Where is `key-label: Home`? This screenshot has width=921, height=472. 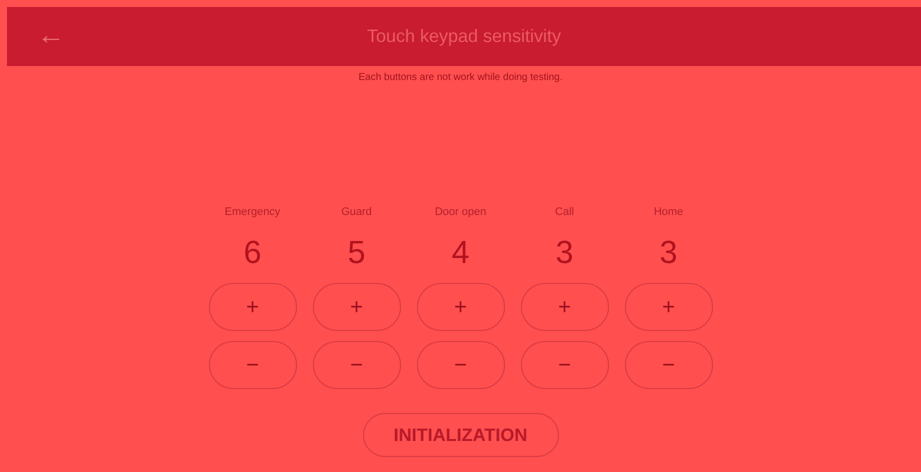
key-label: Home is located at coordinates (669, 212).